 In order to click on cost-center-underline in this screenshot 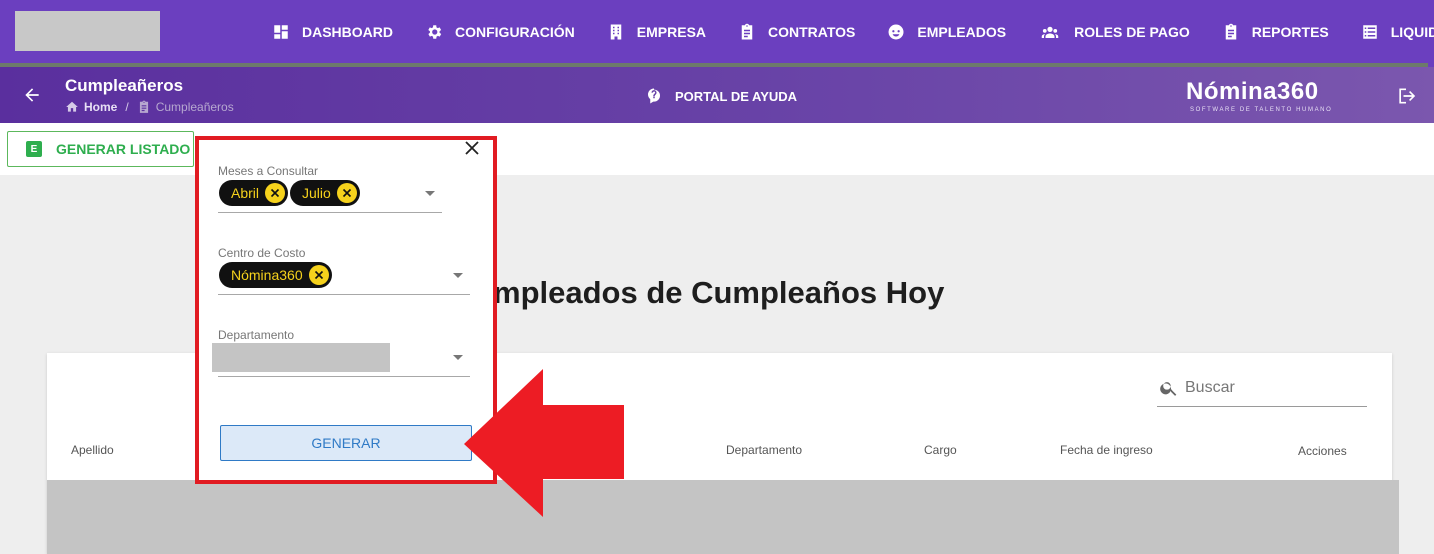, I will do `click(344, 294)`.